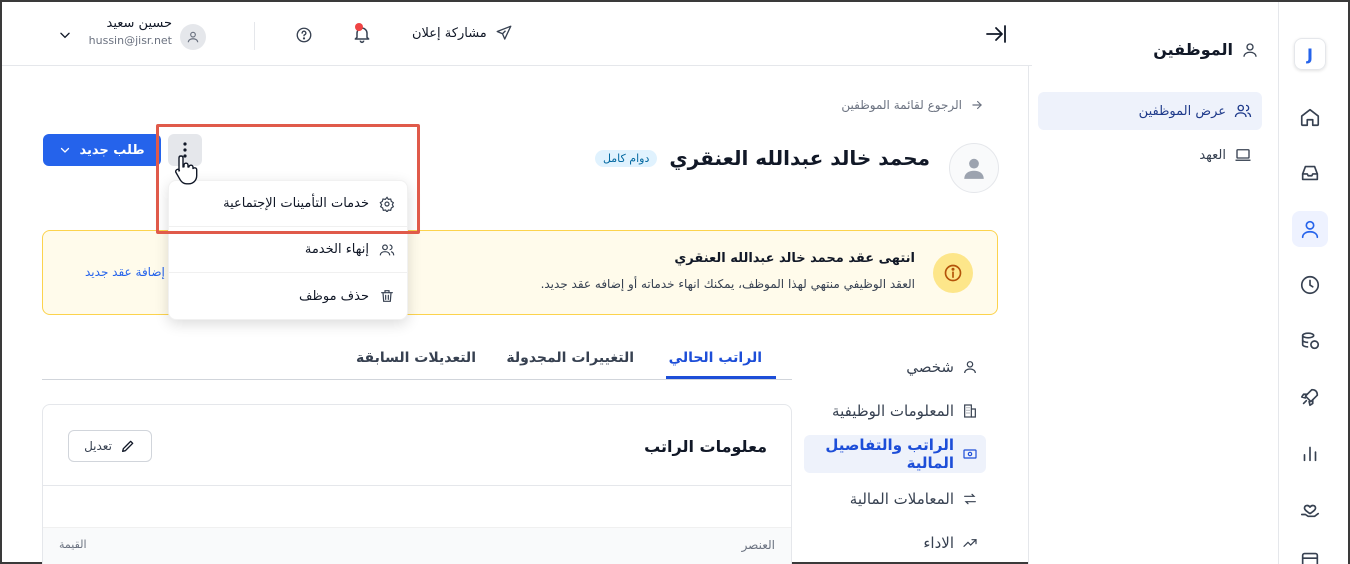  What do you see at coordinates (1150, 155) in the screenshot?
I see `sidebar-item-custody: العهد` at bounding box center [1150, 155].